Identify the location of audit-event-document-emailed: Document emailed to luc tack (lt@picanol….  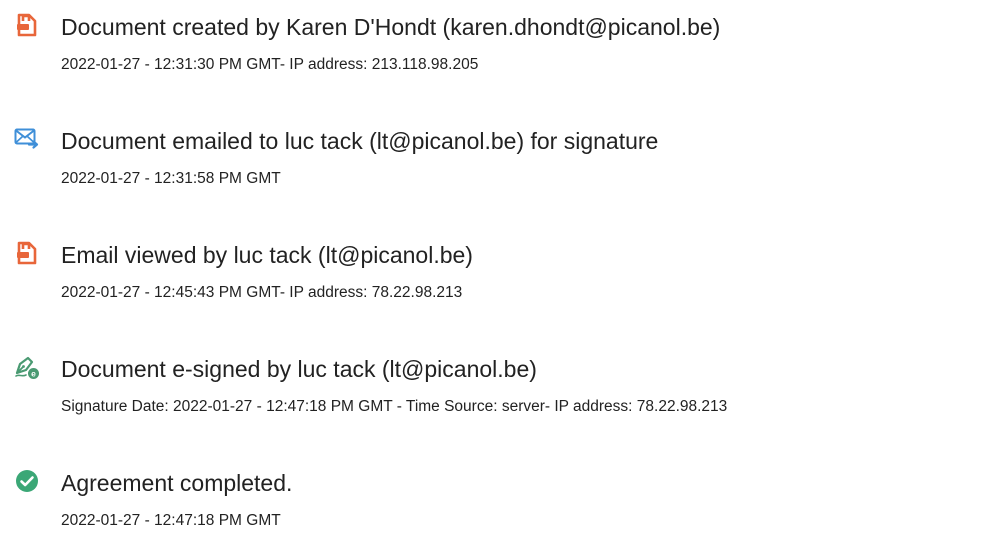
(490, 161).